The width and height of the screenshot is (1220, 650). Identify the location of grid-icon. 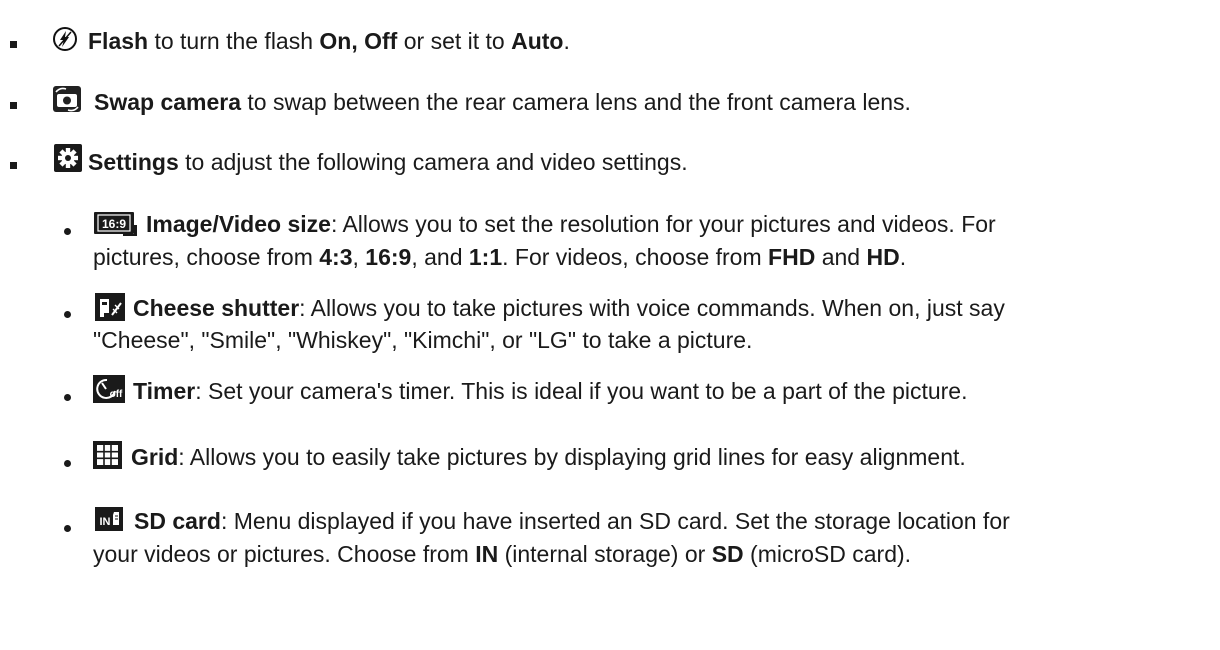
(107, 455).